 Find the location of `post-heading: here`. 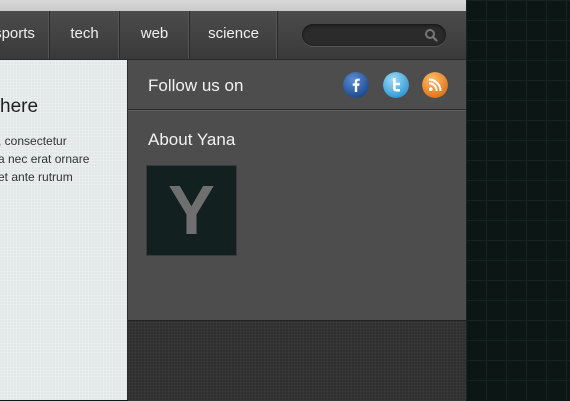

post-heading: here is located at coordinates (19, 107).